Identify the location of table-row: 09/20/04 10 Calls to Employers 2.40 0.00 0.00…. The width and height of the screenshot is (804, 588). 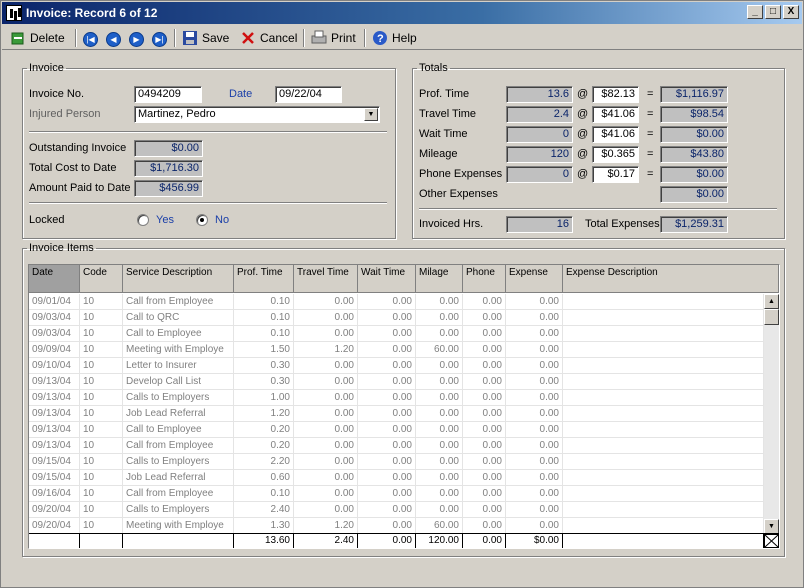
(396, 510).